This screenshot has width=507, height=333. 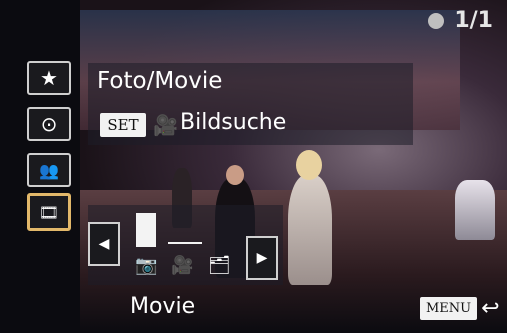 I want to click on counter-text: 1/1, so click(x=473, y=20).